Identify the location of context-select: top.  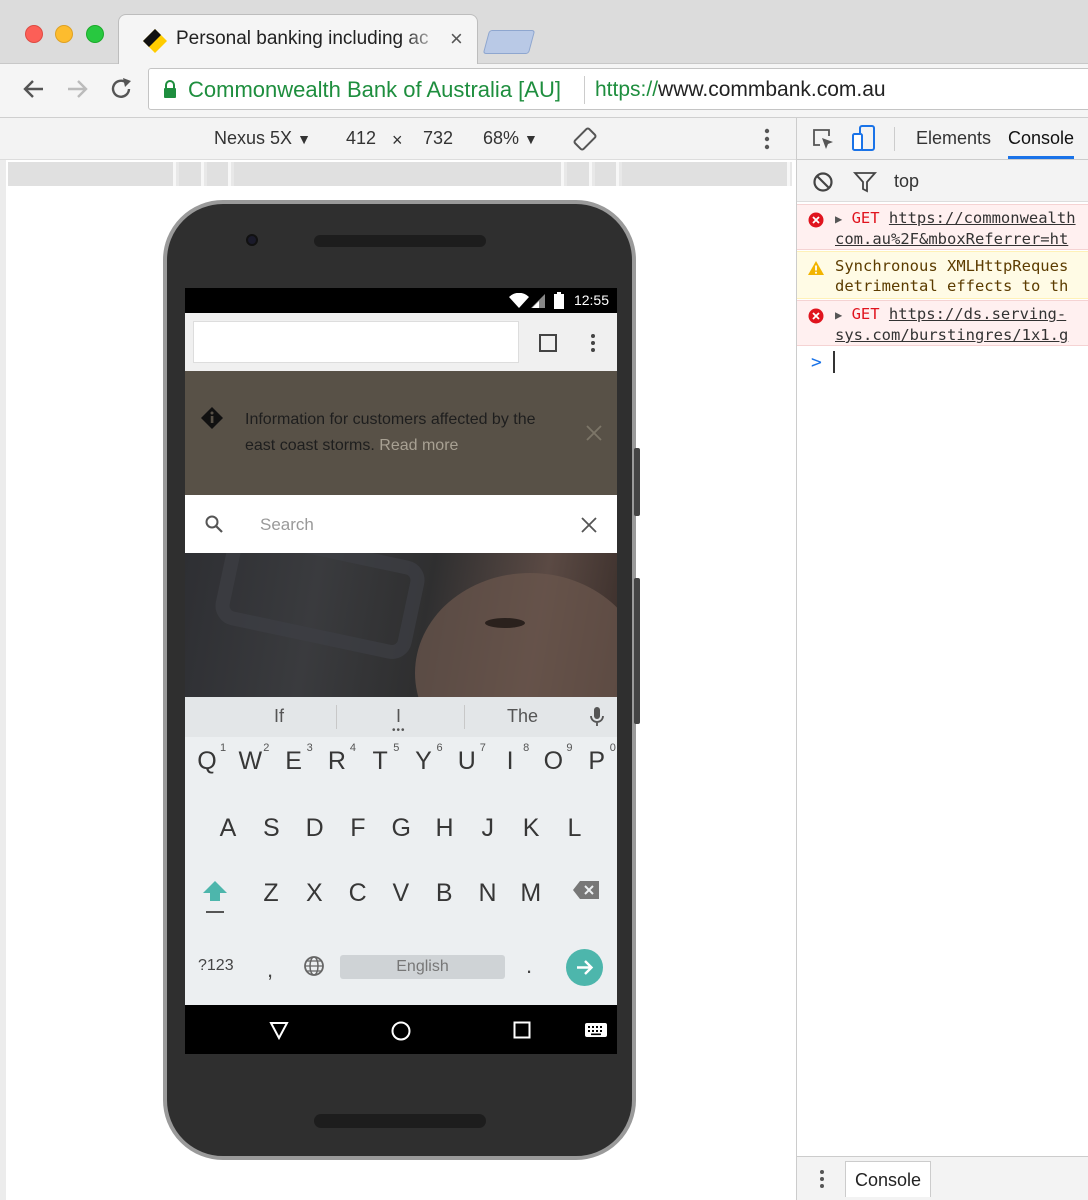
(906, 181).